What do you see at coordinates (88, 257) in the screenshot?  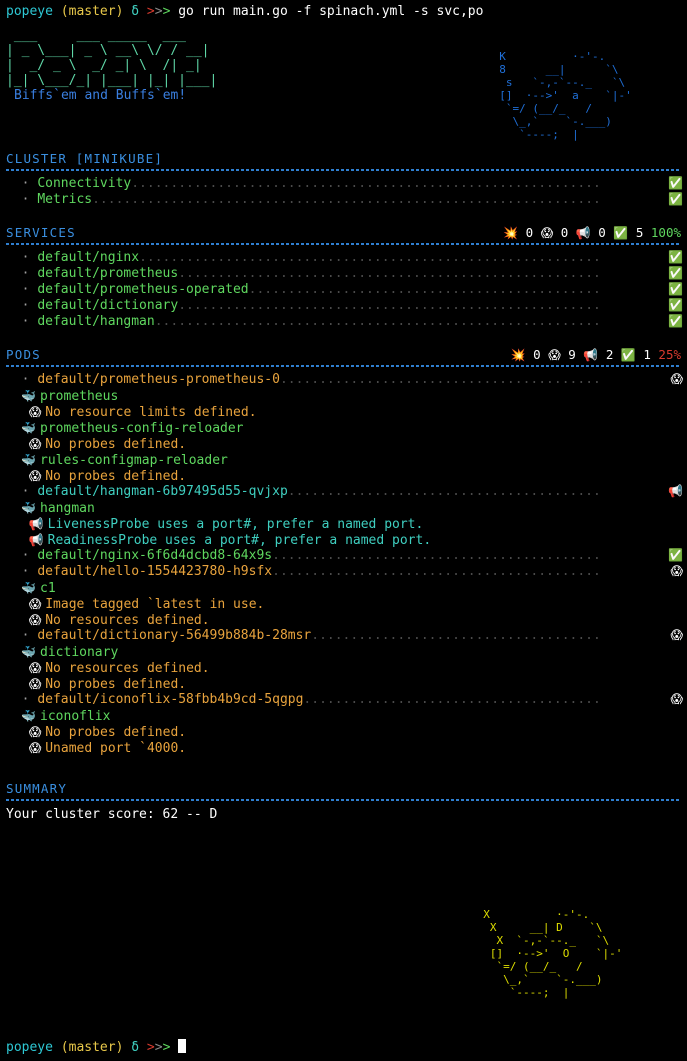 I see `entry-name: default/nginx` at bounding box center [88, 257].